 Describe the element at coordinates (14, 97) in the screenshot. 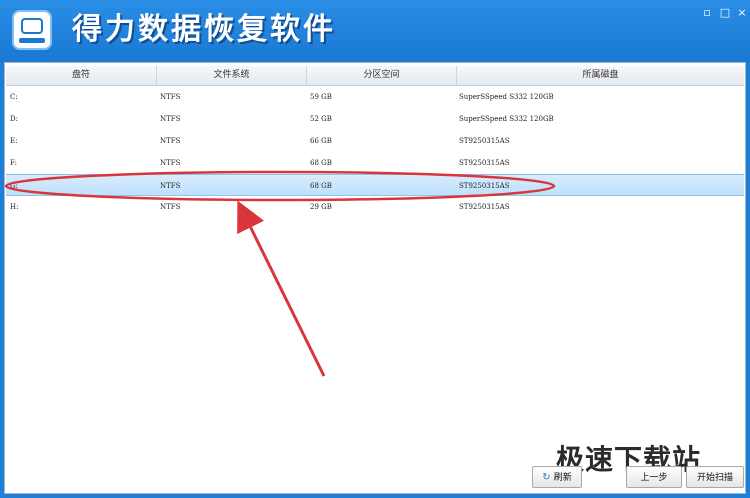

I see `drive-cell: C:` at that location.